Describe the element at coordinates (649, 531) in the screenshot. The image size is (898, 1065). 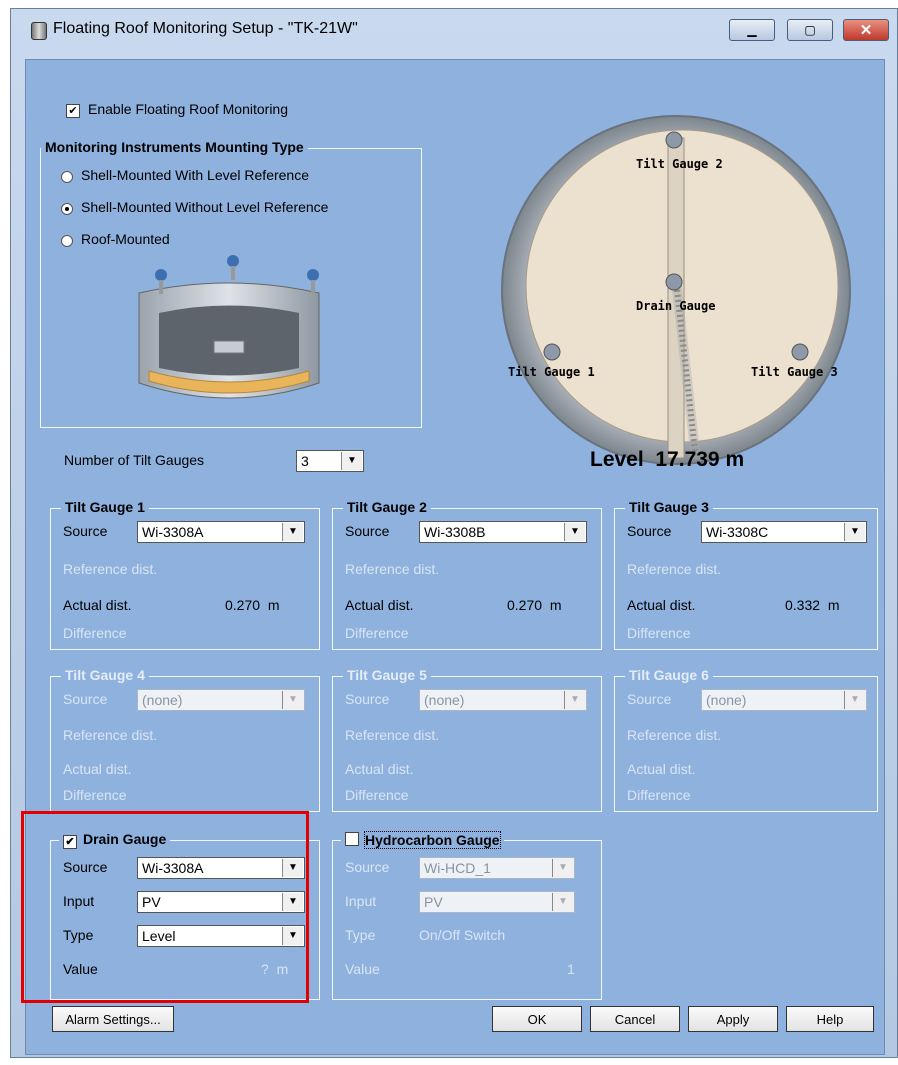
I see `tilt-gauge-3-source-label: Source` at that location.